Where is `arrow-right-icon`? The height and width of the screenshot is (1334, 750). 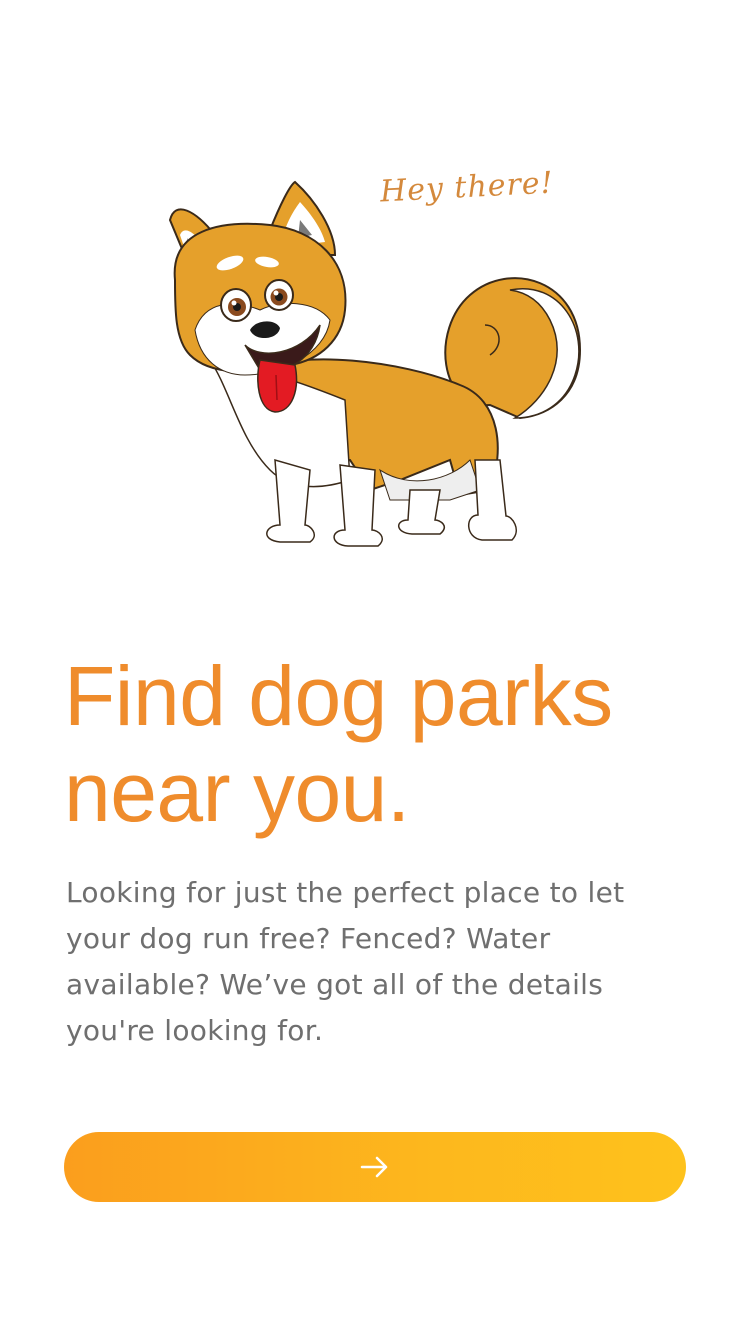 arrow-right-icon is located at coordinates (375, 1167).